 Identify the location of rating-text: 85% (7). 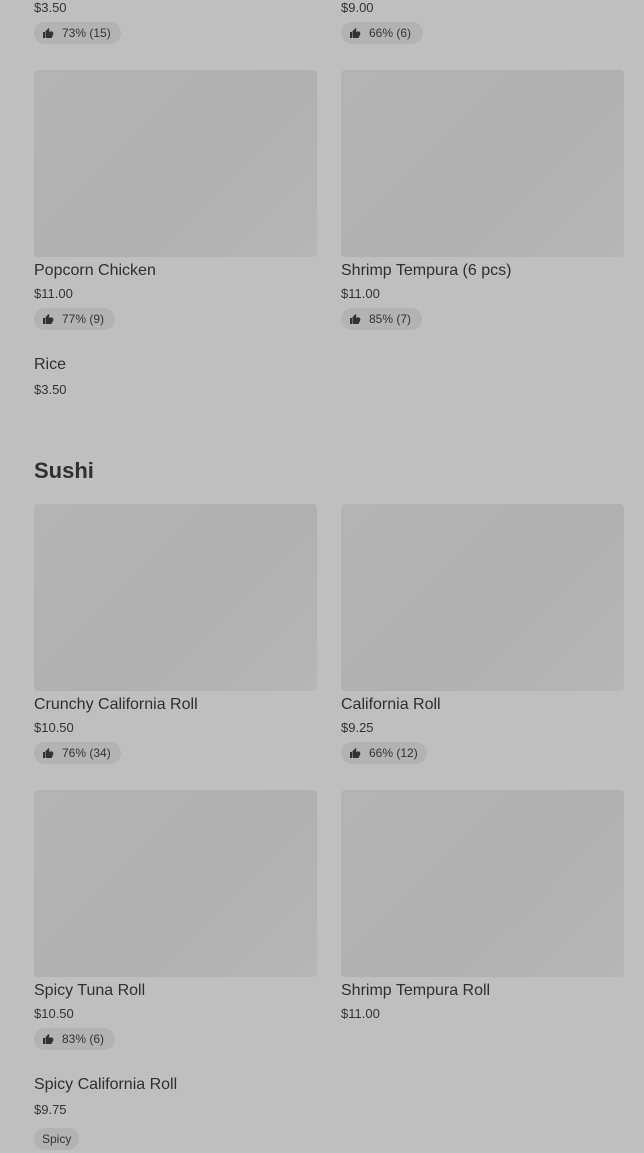
(390, 319).